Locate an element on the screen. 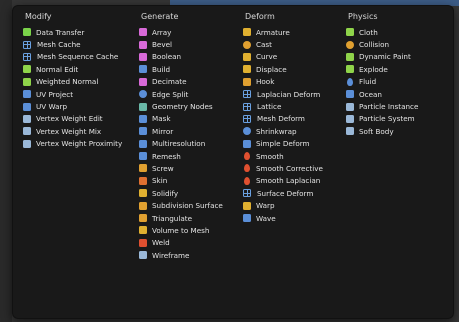  menu-item-label: Displace is located at coordinates (271, 69).